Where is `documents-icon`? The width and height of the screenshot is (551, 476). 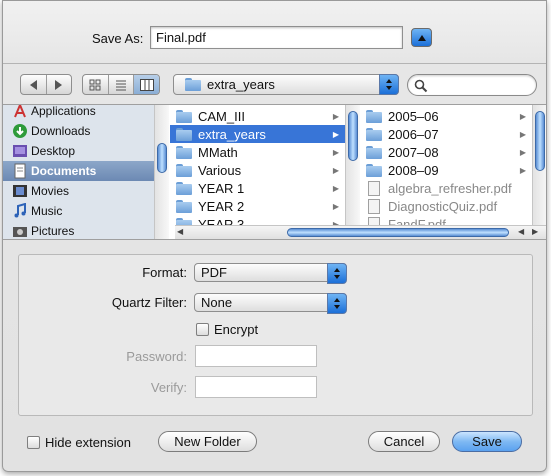
documents-icon is located at coordinates (20, 171).